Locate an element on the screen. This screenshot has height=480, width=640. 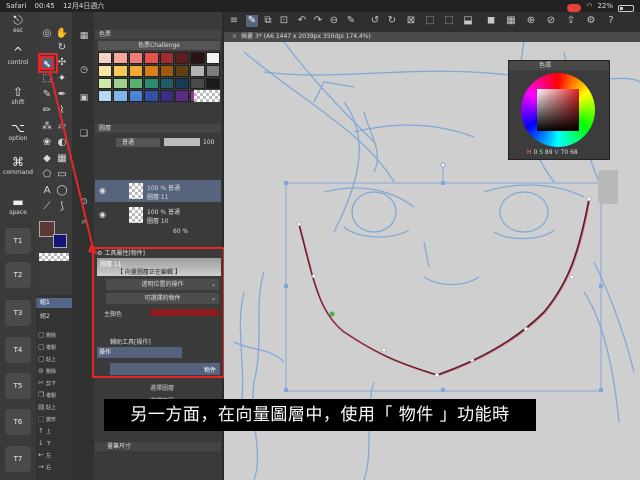
color-wheel-window: 色環 H 0 S 89 V 70 68 is located at coordinates (559, 110).